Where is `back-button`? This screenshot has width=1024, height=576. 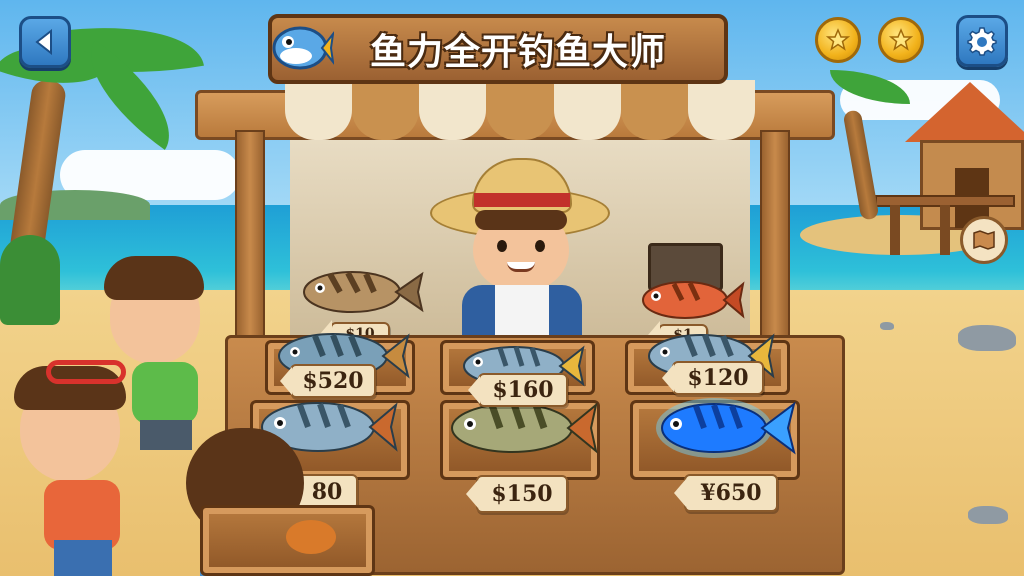 back-button is located at coordinates (45, 42).